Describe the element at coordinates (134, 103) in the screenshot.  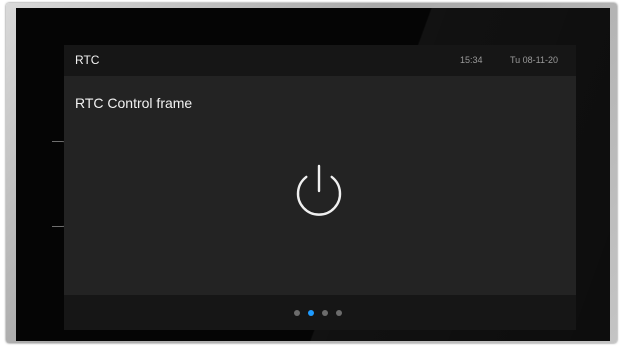
I see `frame-title: RTC Control frame` at that location.